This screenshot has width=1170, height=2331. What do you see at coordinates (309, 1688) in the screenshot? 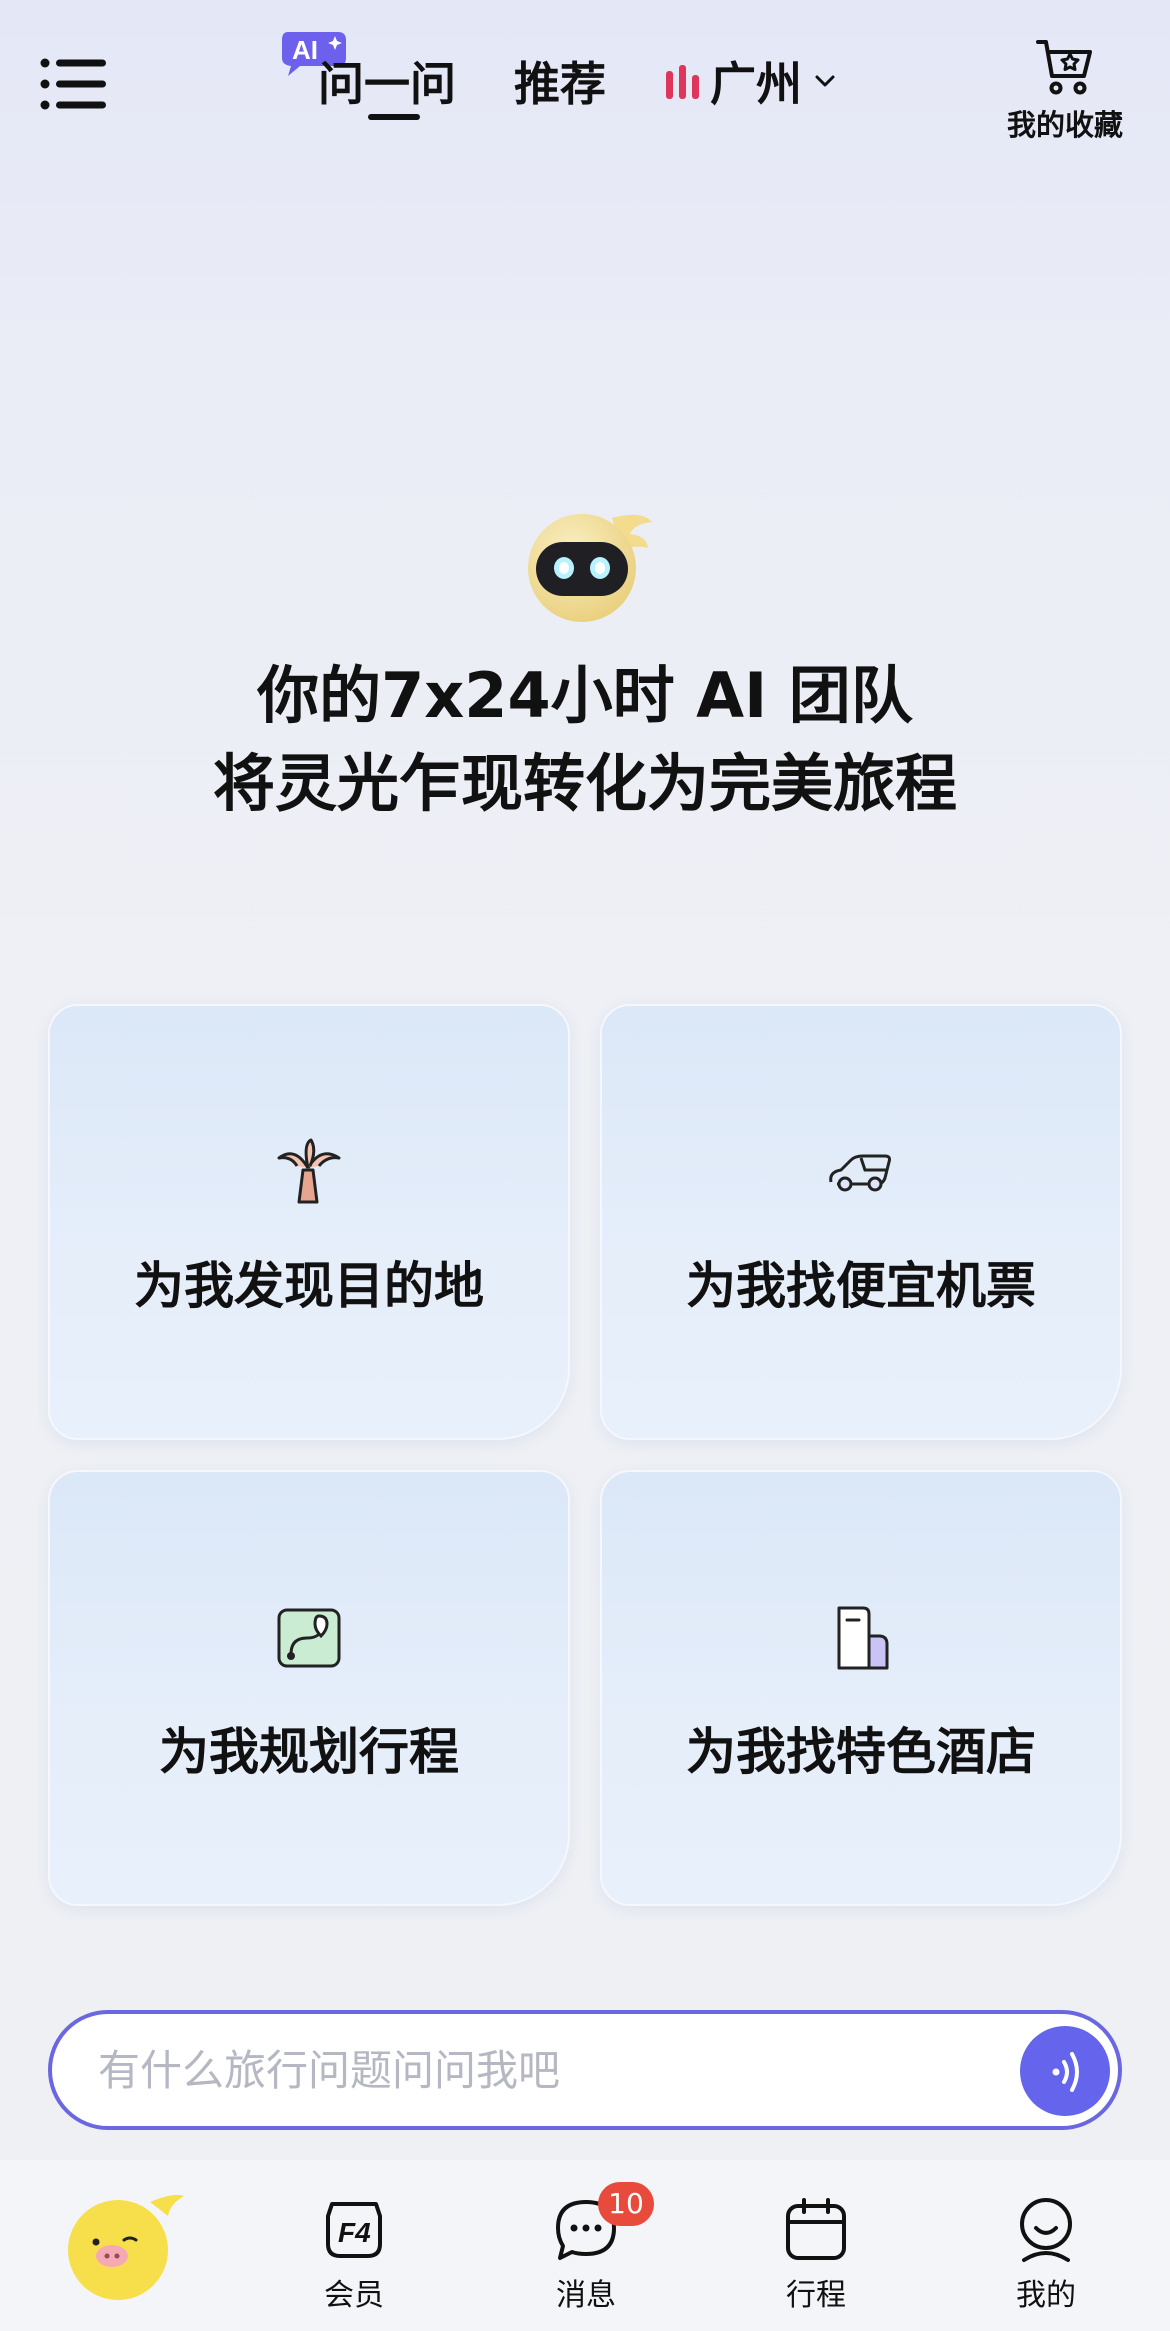
I see `card-plan-itinerary: 为我规划行程` at bounding box center [309, 1688].